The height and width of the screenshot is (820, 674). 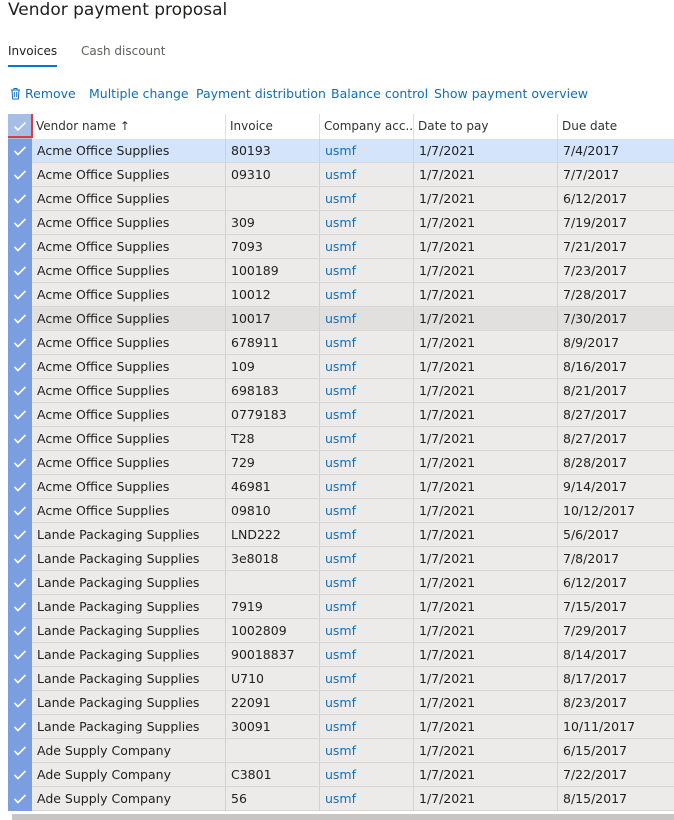 What do you see at coordinates (261, 94) in the screenshot?
I see `payment-distribution-button: Payment distribution` at bounding box center [261, 94].